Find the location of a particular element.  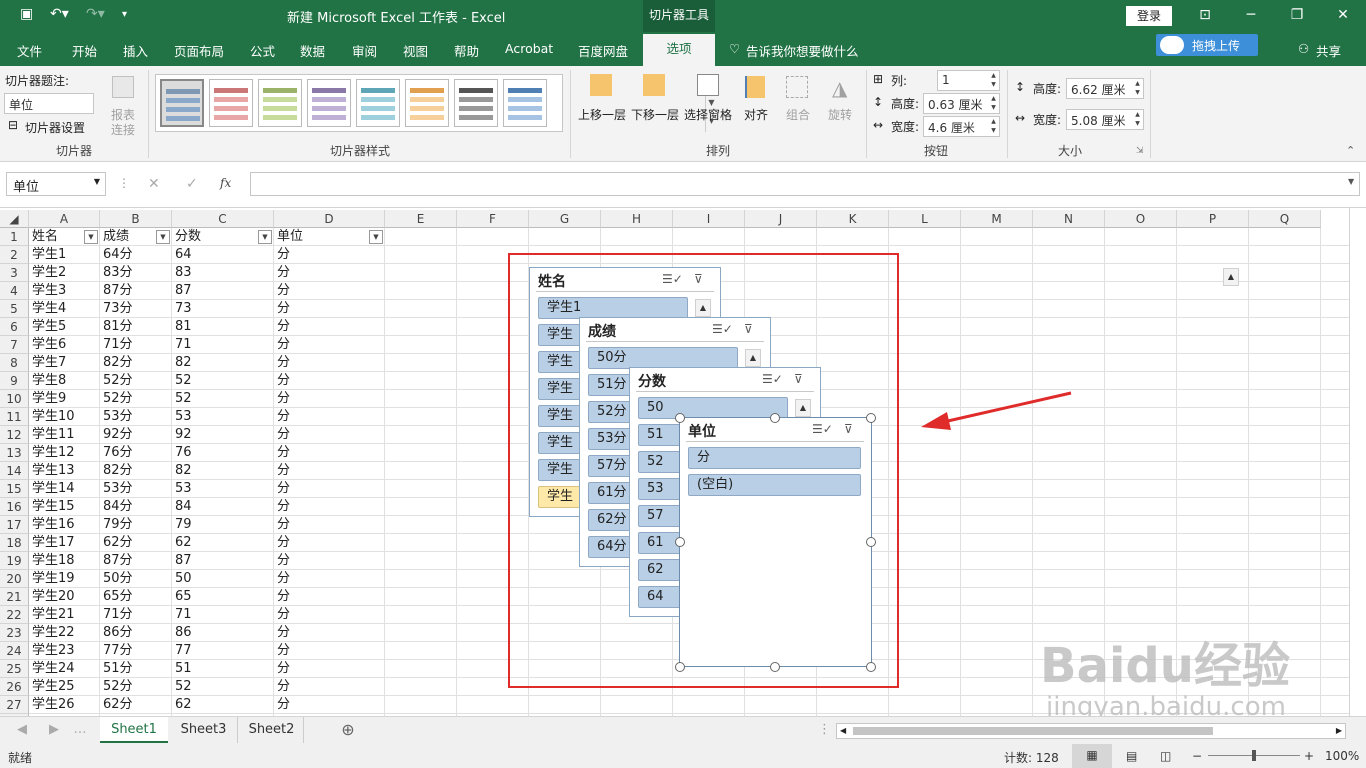

restore-icon: ❐ is located at coordinates (1297, 16).